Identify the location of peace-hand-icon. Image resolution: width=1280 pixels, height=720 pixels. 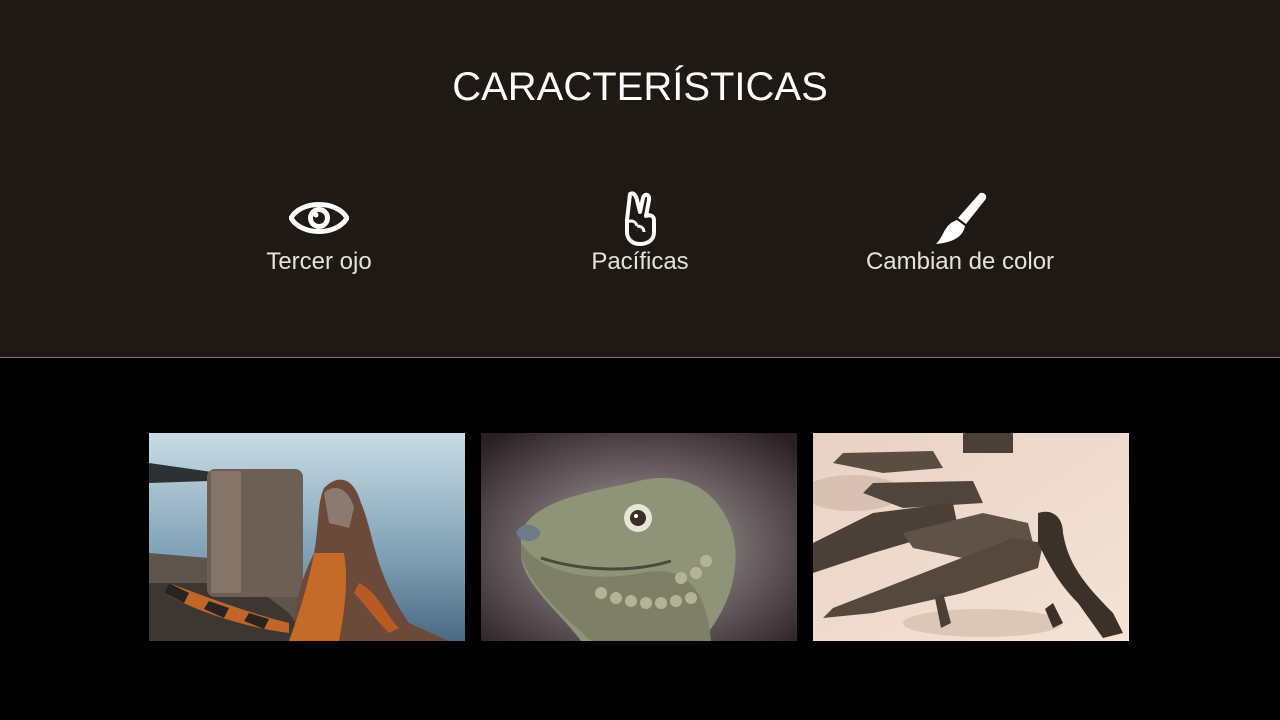
(640, 218).